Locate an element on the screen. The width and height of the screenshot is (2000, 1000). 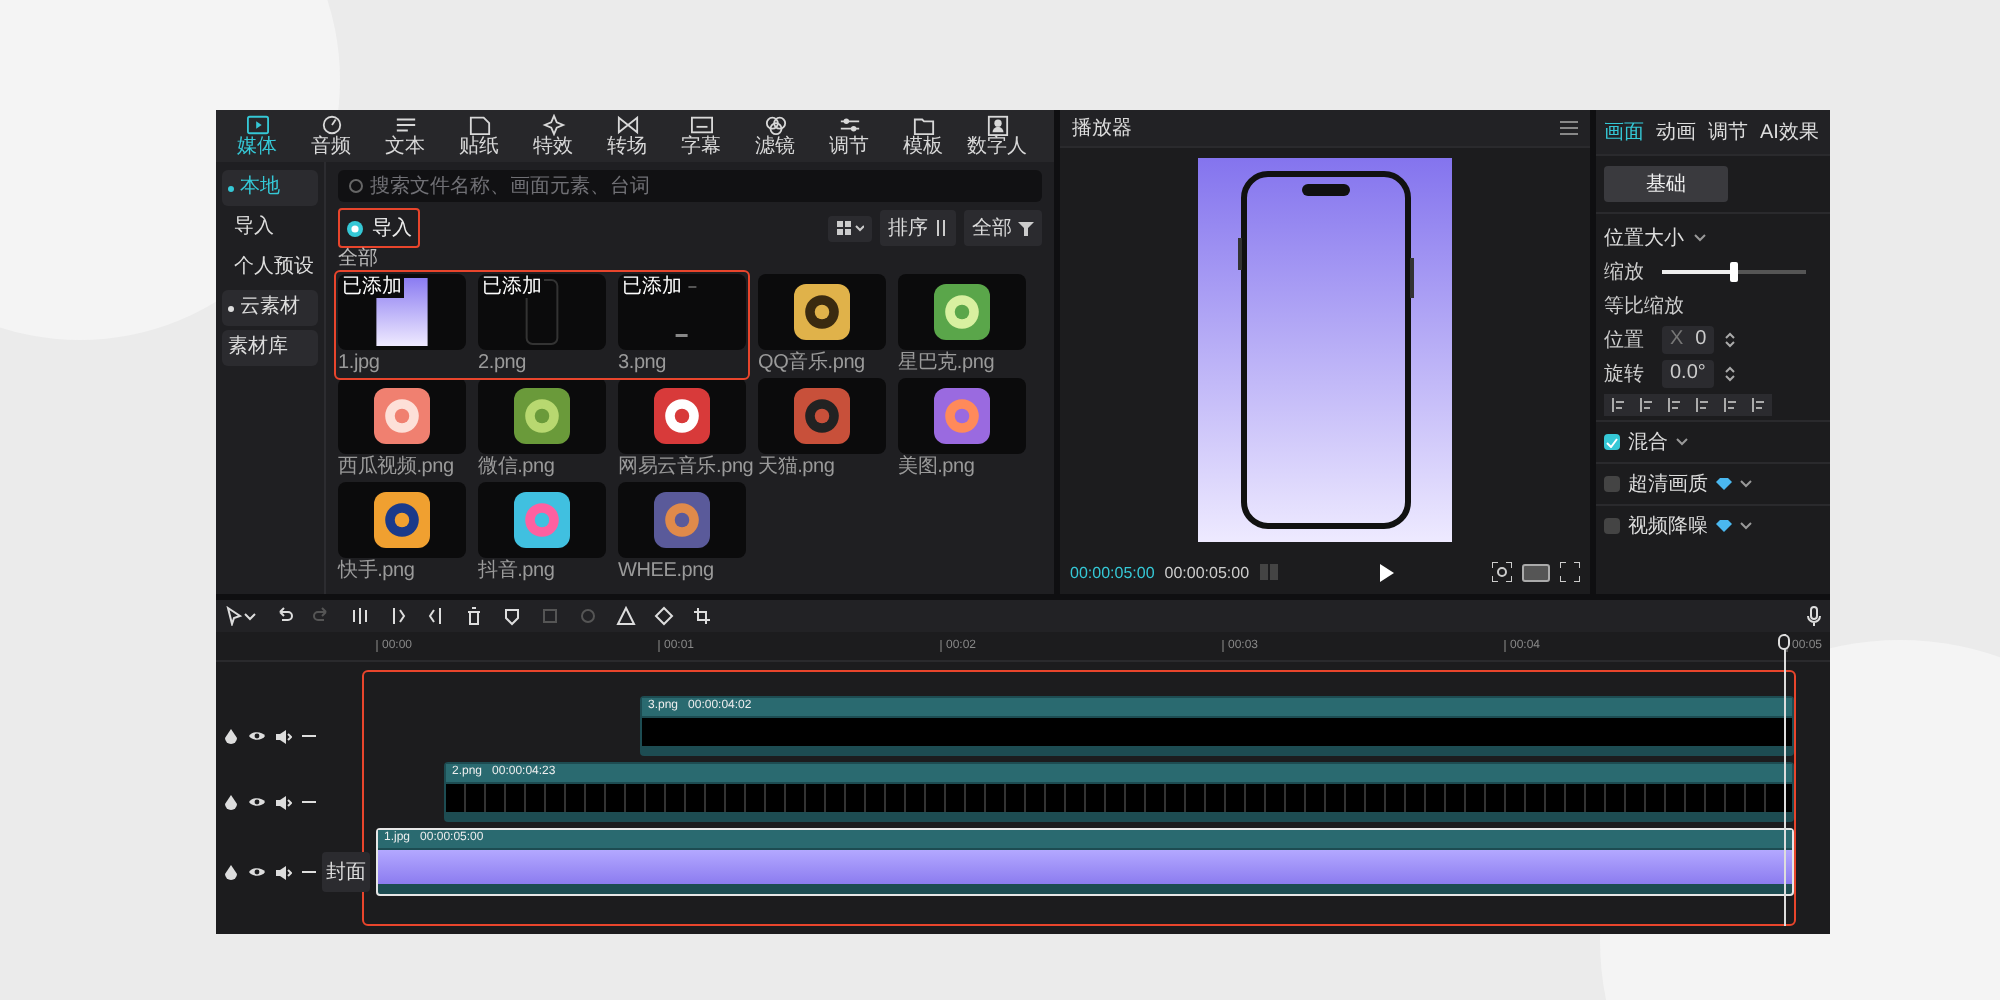
added-label: 已添加 is located at coordinates (372, 287).